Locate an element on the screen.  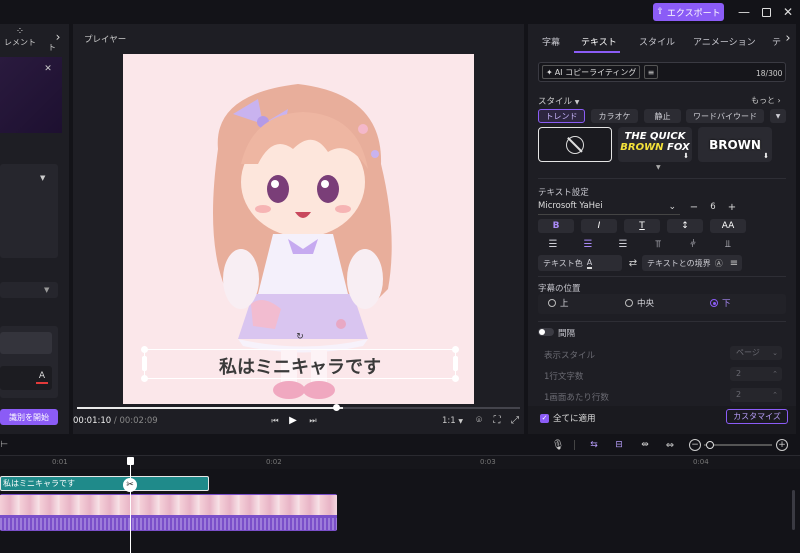
style-label: スタイル ▼ is located at coordinates (558, 101).